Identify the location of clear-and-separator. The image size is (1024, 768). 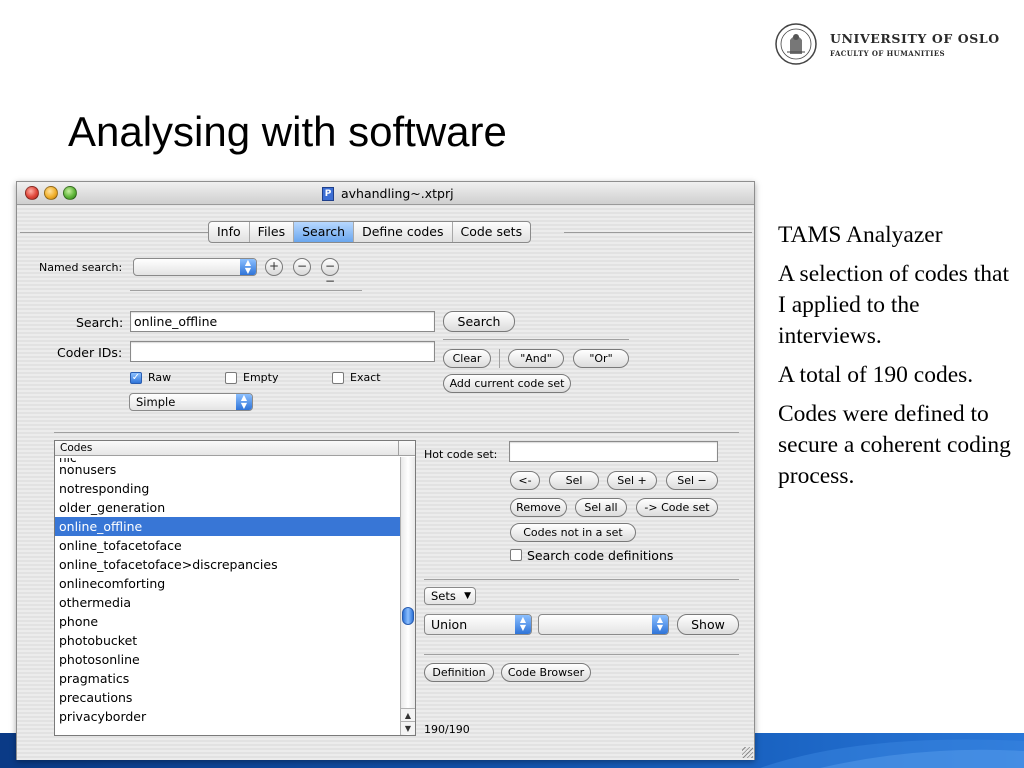
(499, 358).